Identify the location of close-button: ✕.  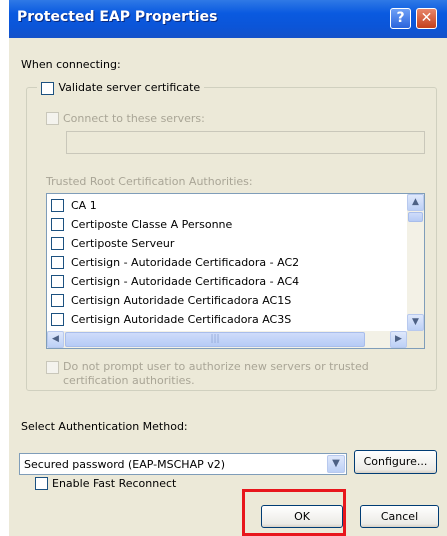
(426, 18).